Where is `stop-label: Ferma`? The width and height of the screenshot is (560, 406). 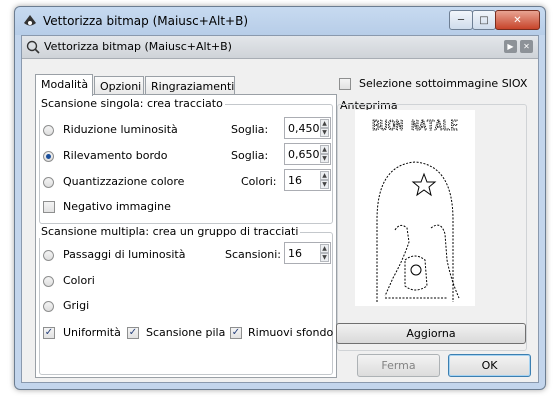
stop-label: Ferma is located at coordinates (398, 365).